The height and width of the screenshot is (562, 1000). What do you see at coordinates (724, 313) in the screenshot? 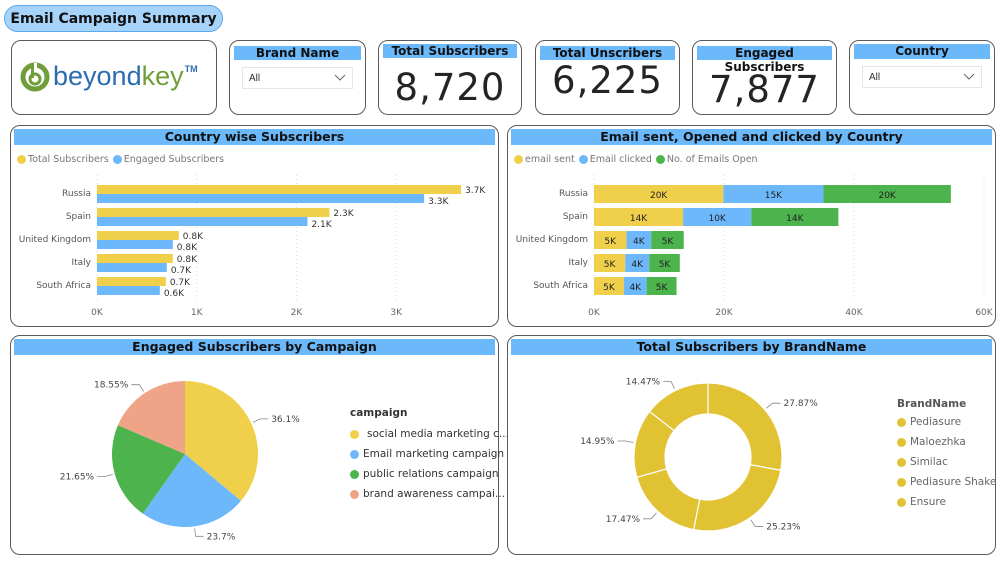
I see `x-tick-label: 20K` at bounding box center [724, 313].